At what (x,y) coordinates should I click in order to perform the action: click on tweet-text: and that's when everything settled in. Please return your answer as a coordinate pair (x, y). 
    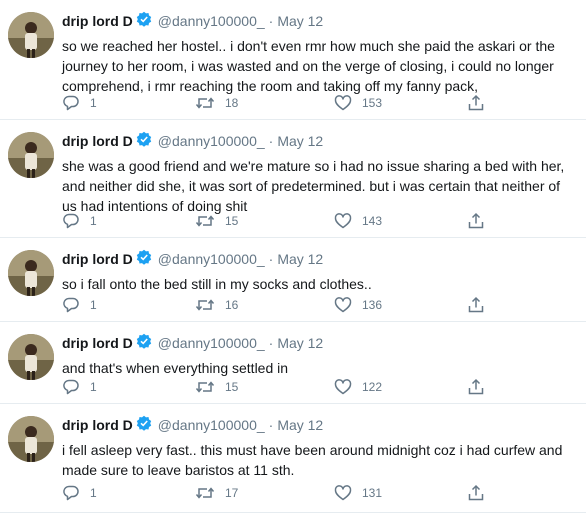
    Looking at the image, I should click on (175, 368).